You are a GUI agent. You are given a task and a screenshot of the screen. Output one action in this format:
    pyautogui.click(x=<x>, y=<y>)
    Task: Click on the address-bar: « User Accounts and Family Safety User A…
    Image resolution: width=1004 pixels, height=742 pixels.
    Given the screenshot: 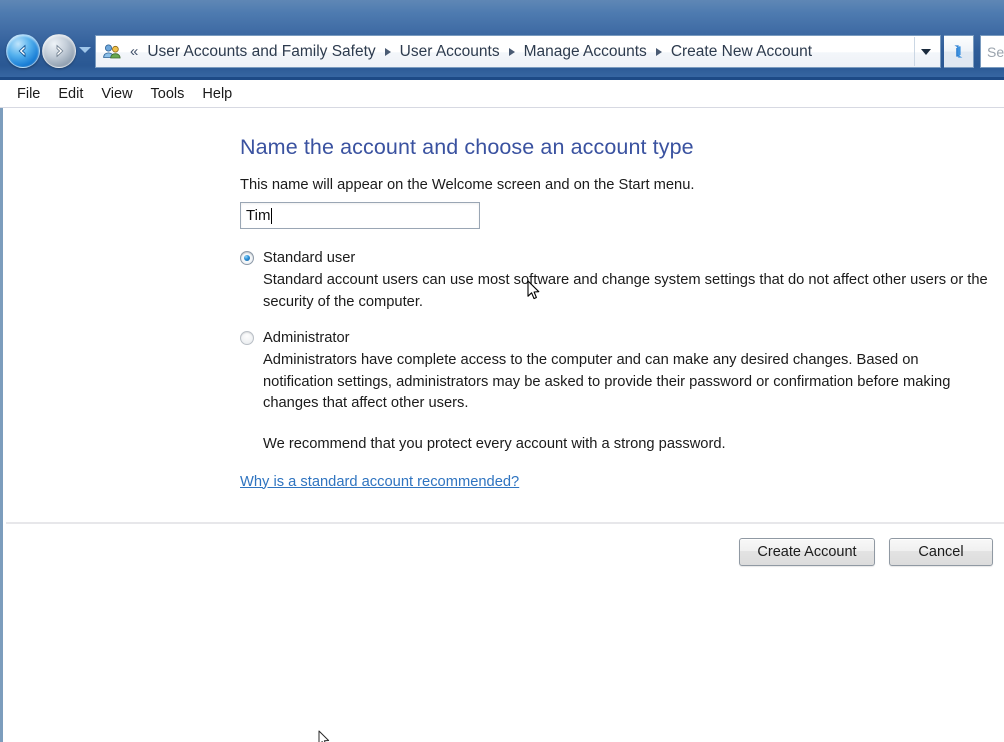 What is the action you would take?
    pyautogui.click(x=518, y=51)
    